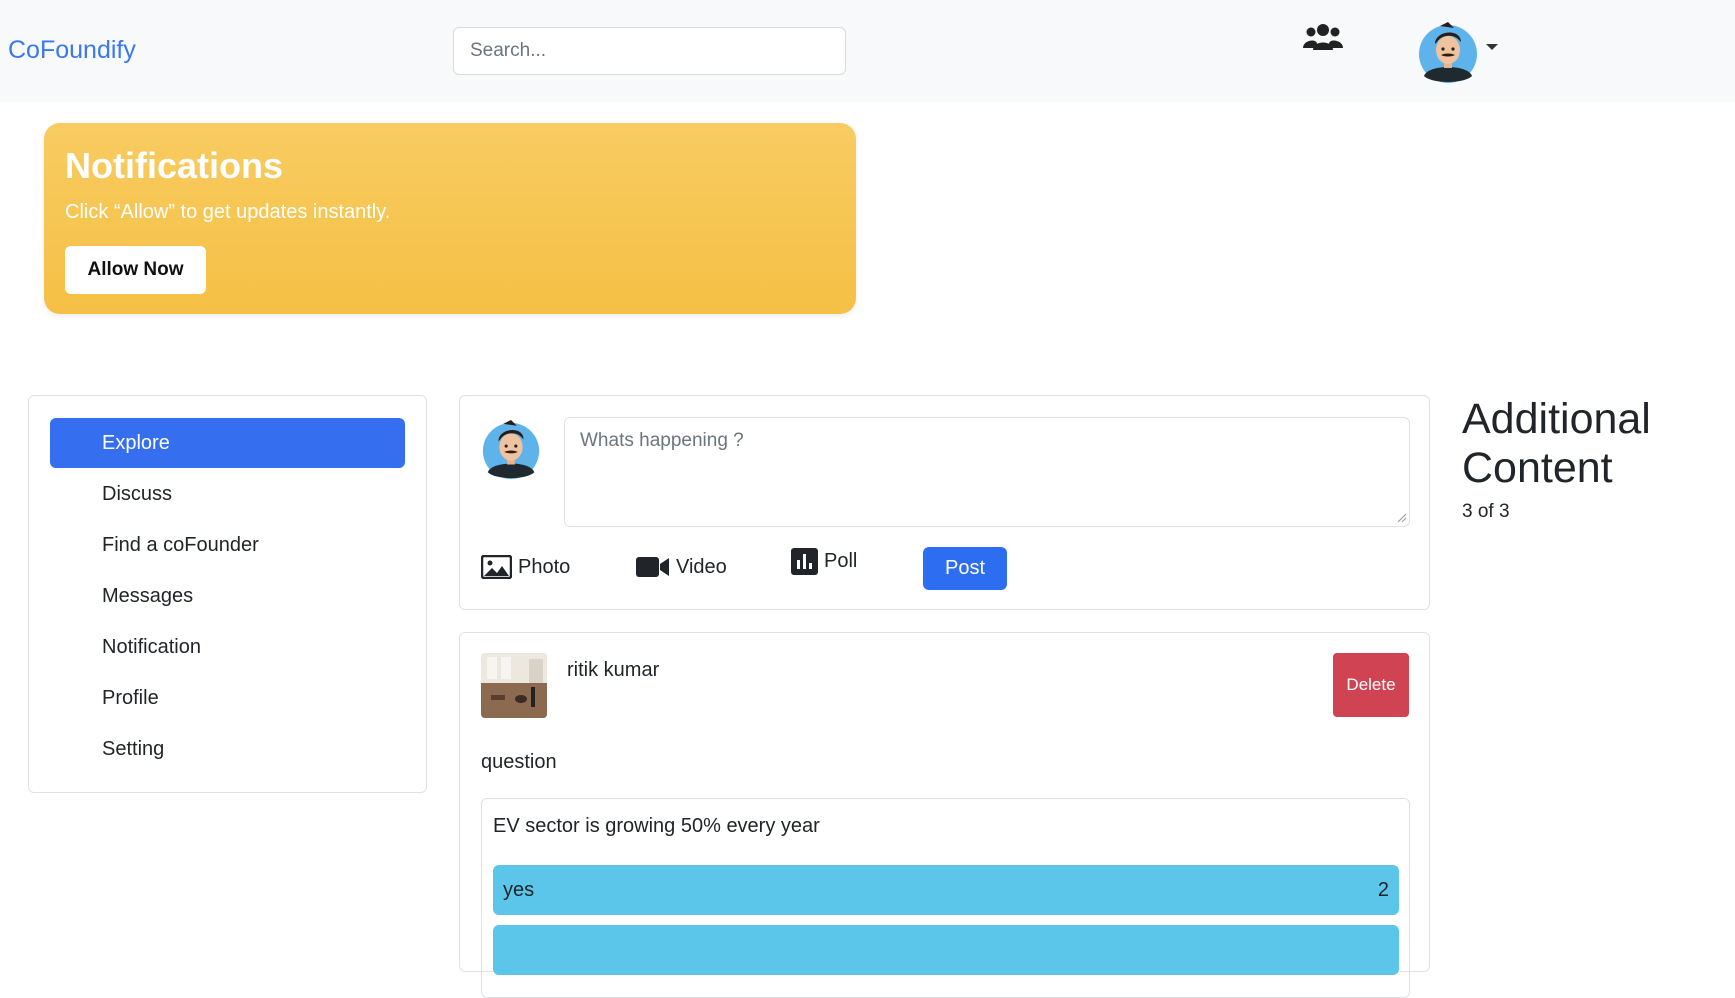 This screenshot has width=1735, height=998. I want to click on additional-content-count: 3 of 3, so click(1486, 511).